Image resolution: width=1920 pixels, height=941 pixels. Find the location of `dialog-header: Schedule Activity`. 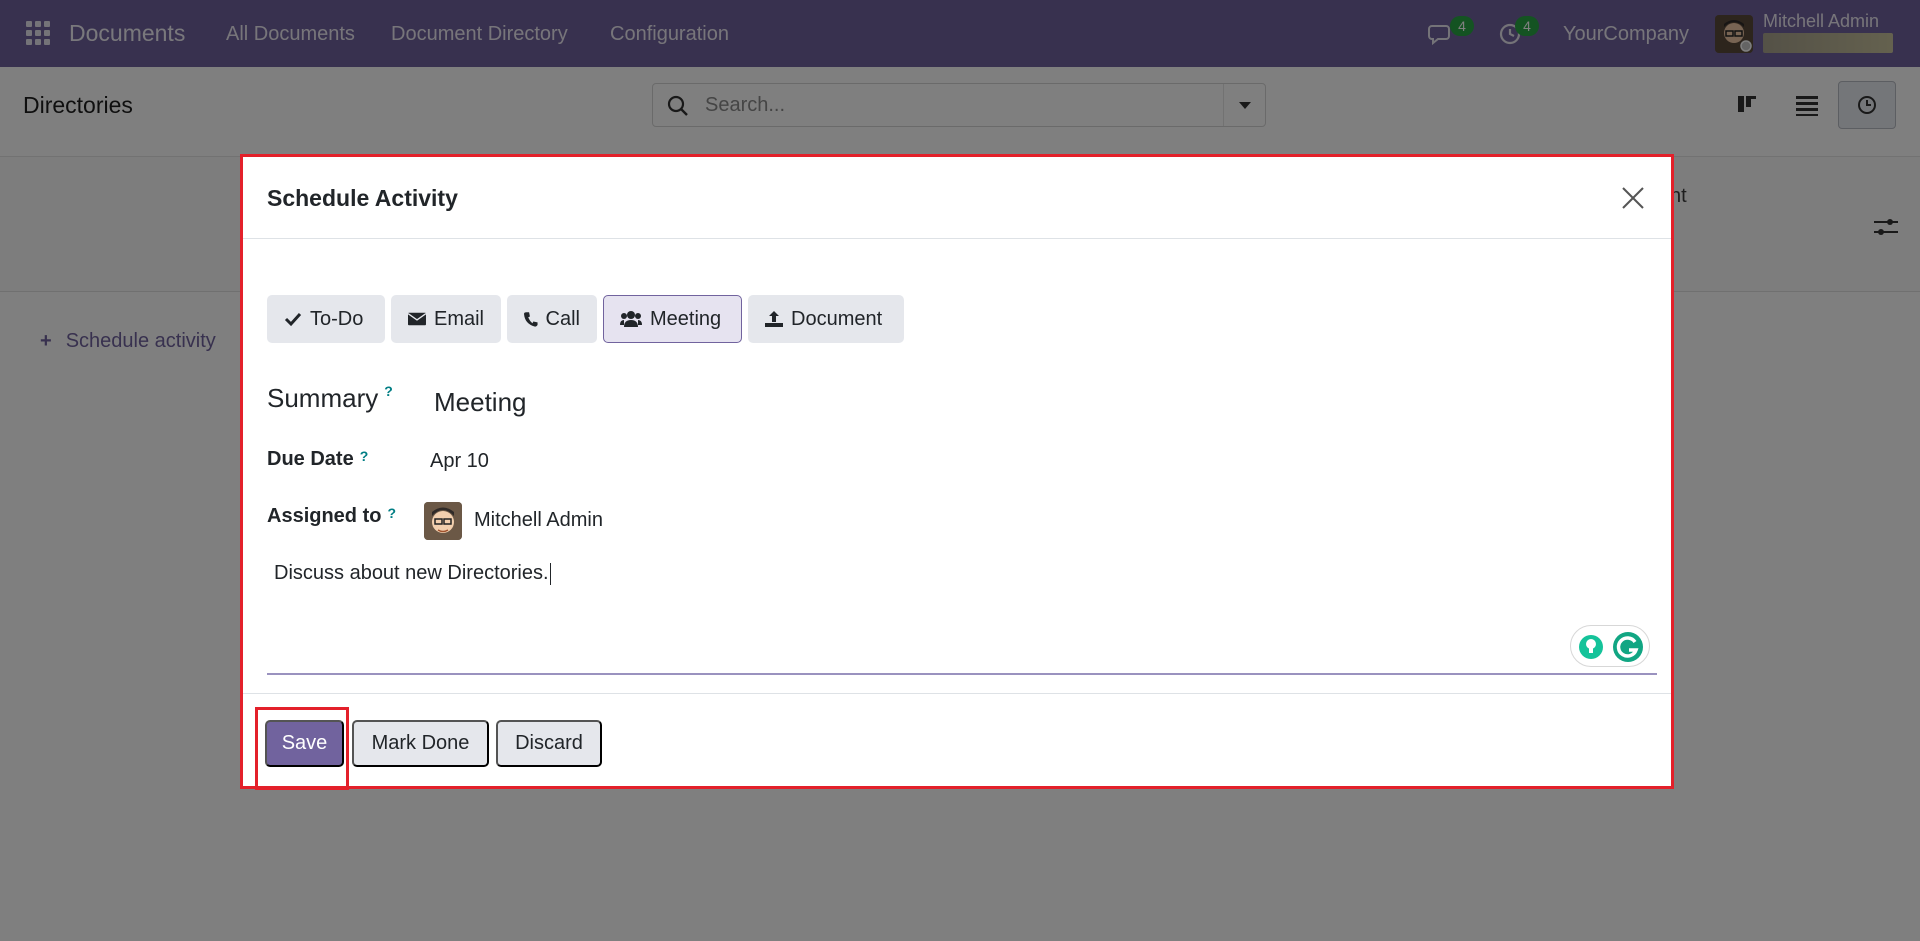

dialog-header: Schedule Activity is located at coordinates (957, 198).